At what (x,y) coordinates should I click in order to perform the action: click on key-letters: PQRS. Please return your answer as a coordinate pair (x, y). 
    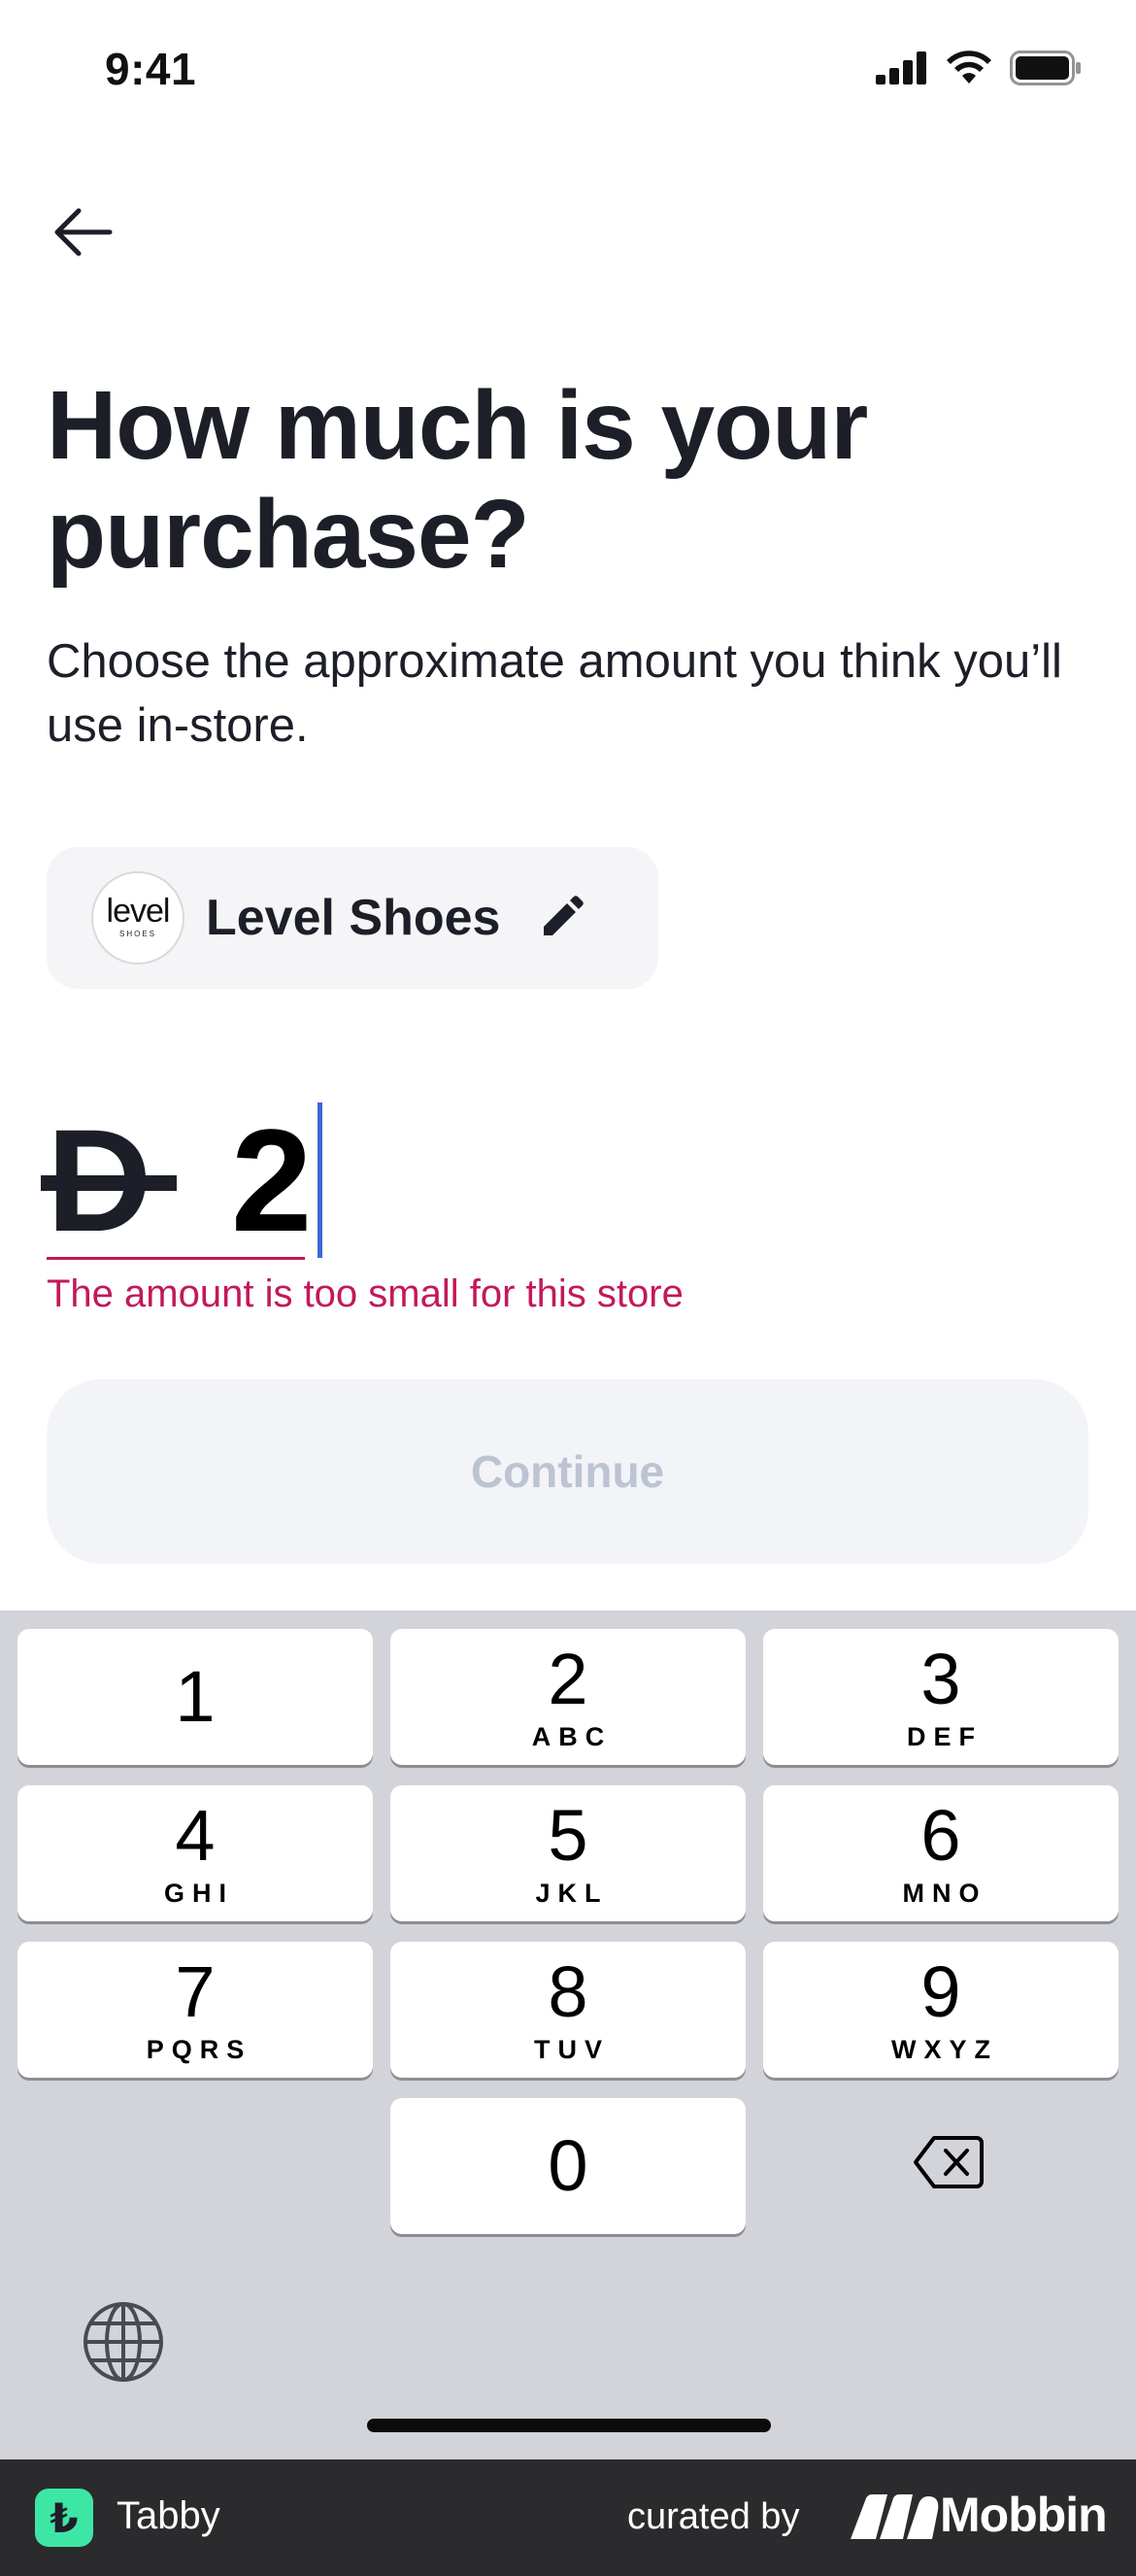
    Looking at the image, I should click on (199, 2049).